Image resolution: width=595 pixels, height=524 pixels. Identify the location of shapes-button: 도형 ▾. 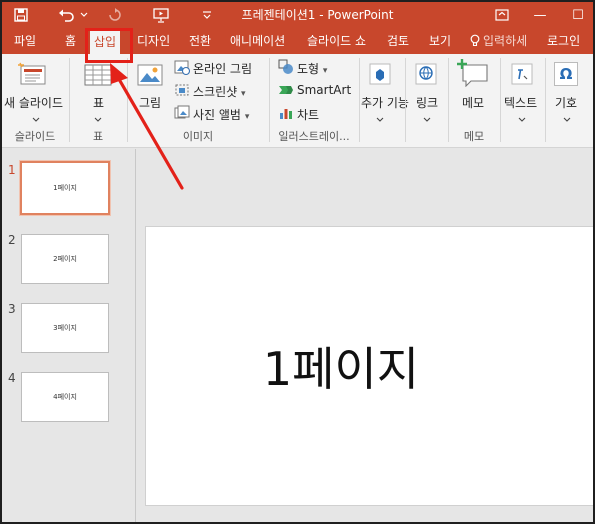
(312, 68).